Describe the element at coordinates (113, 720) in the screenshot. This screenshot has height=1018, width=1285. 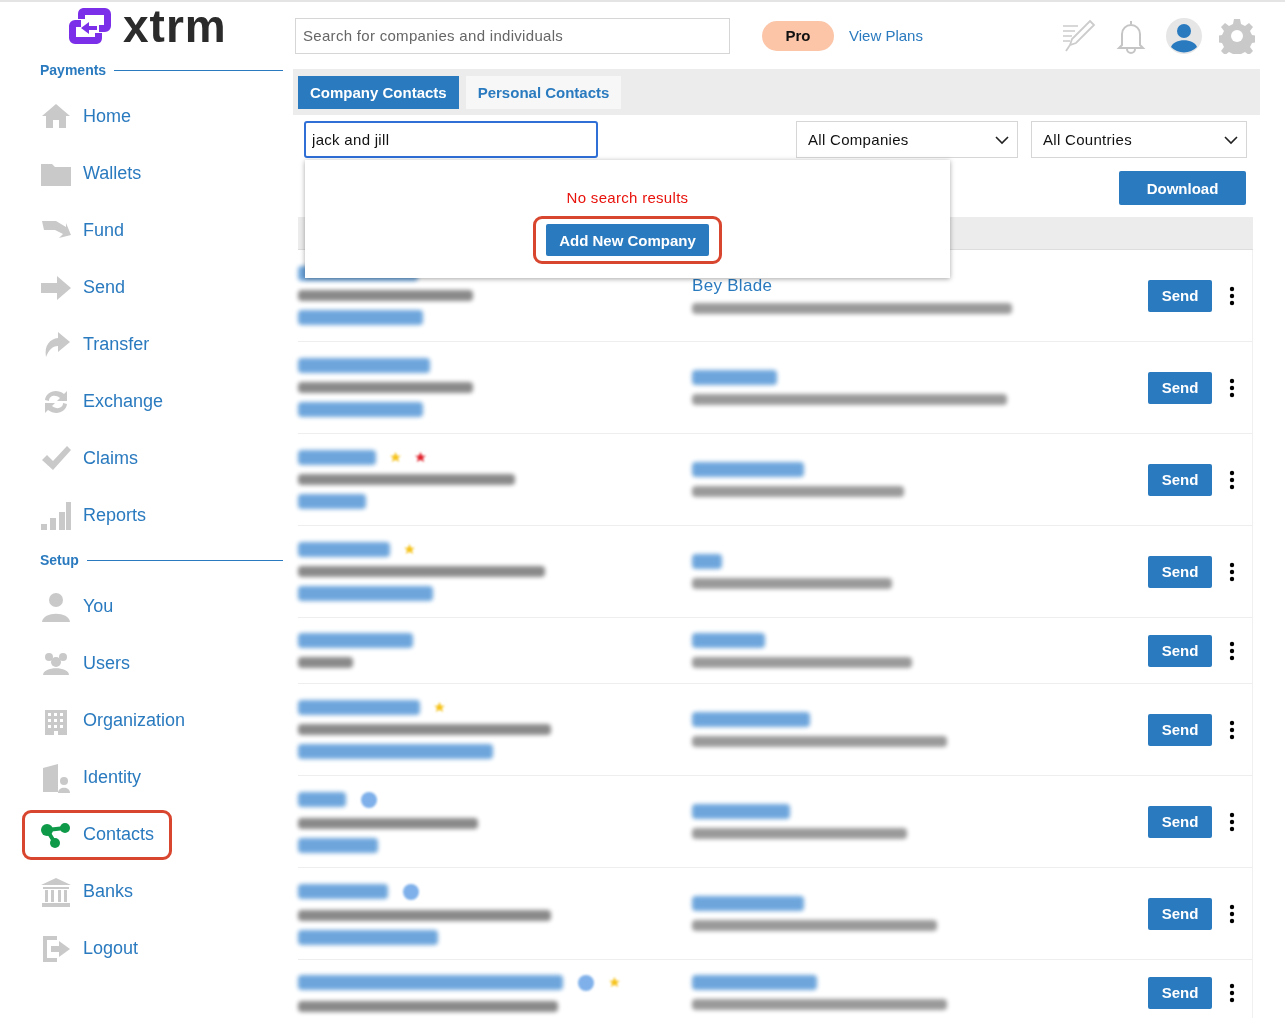
I see `nav-item: Organization` at that location.